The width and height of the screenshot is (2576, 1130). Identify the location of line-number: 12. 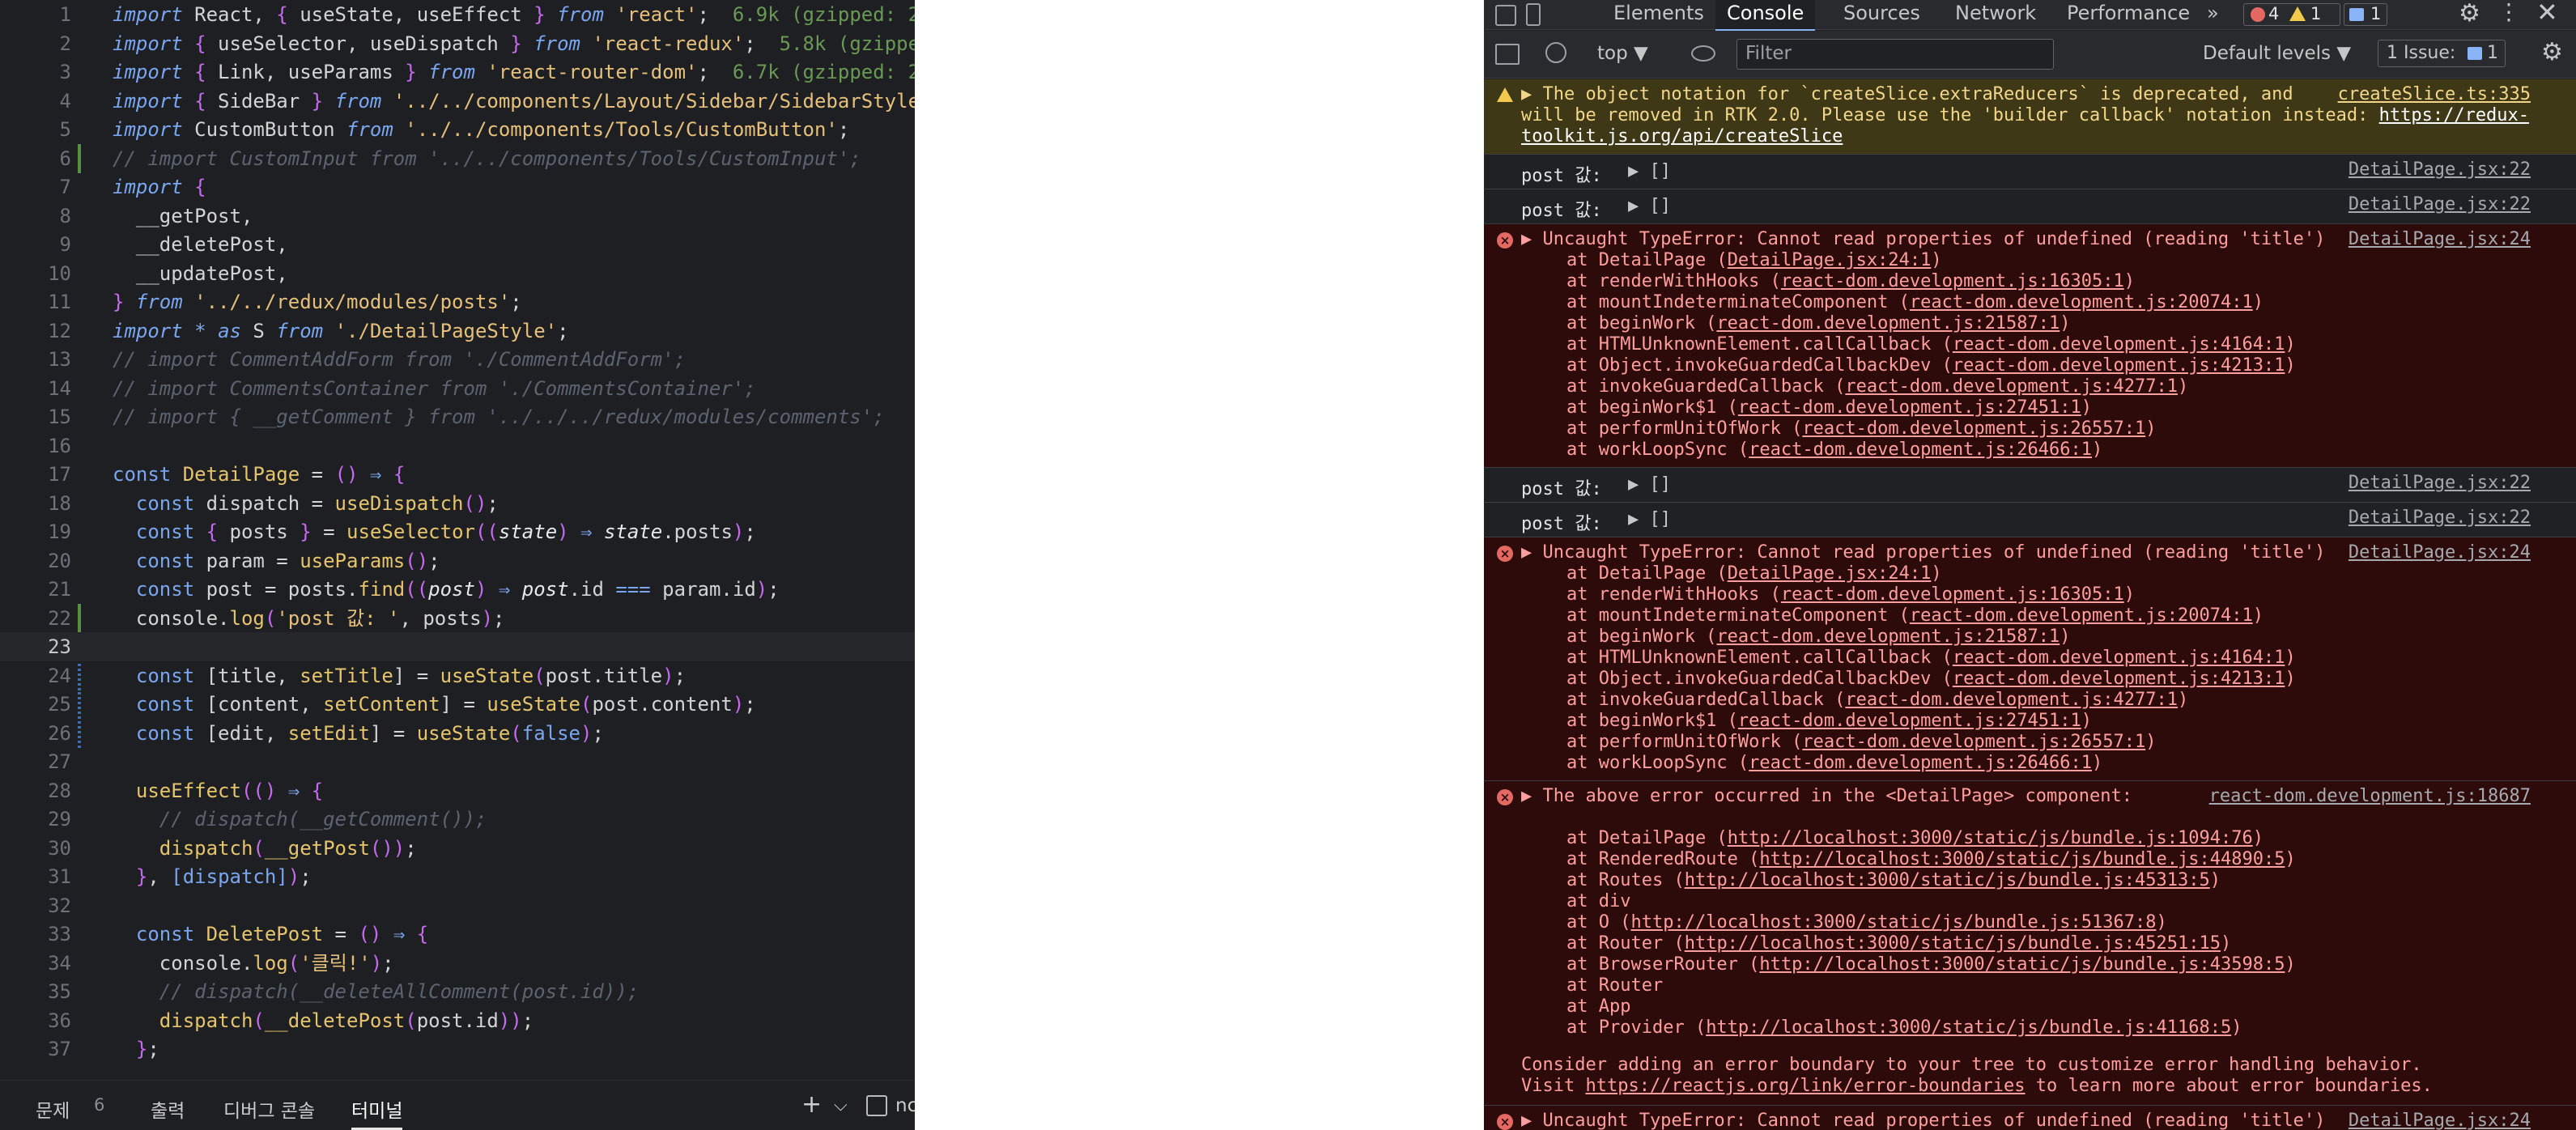
(35, 331).